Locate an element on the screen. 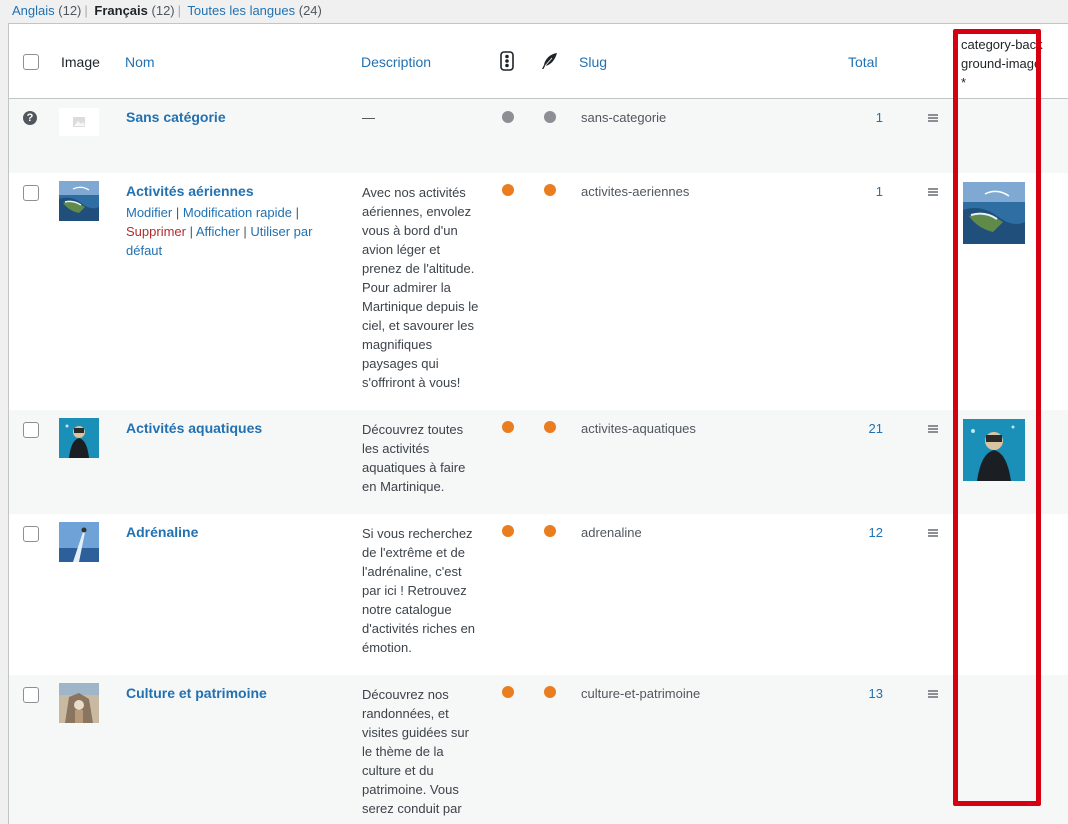 Image resolution: width=1068 pixels, height=824 pixels. category-name-link: Activités aquatiques is located at coordinates (194, 428).